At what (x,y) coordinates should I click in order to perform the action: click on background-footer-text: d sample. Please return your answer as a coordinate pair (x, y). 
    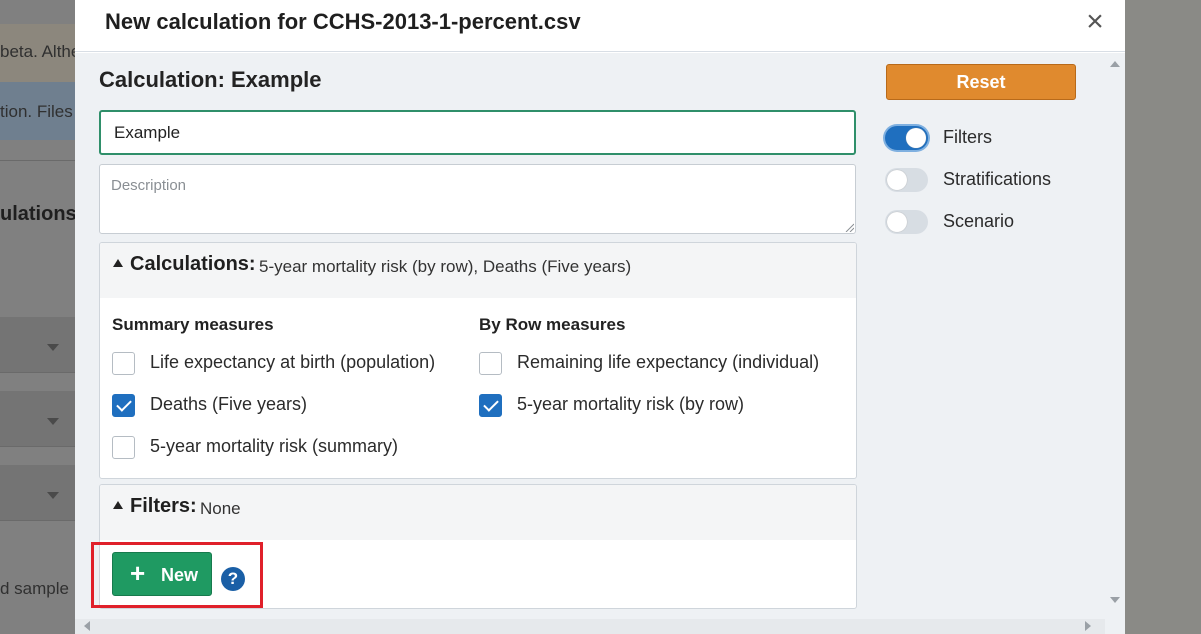
    Looking at the image, I should click on (34, 588).